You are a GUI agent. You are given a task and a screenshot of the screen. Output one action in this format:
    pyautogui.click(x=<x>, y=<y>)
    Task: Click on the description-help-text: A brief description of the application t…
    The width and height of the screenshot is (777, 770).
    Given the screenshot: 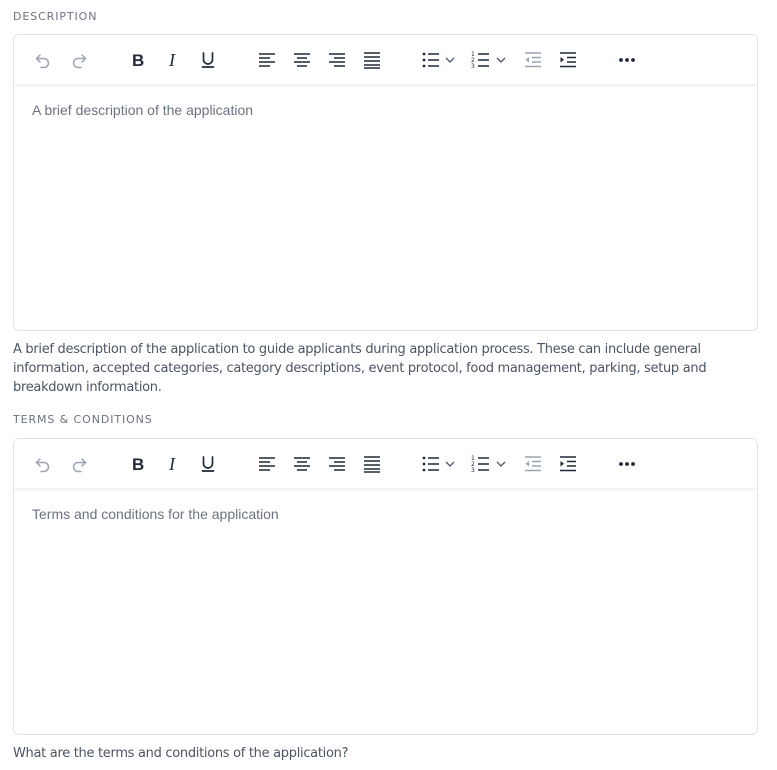 What is the action you would take?
    pyautogui.click(x=360, y=368)
    